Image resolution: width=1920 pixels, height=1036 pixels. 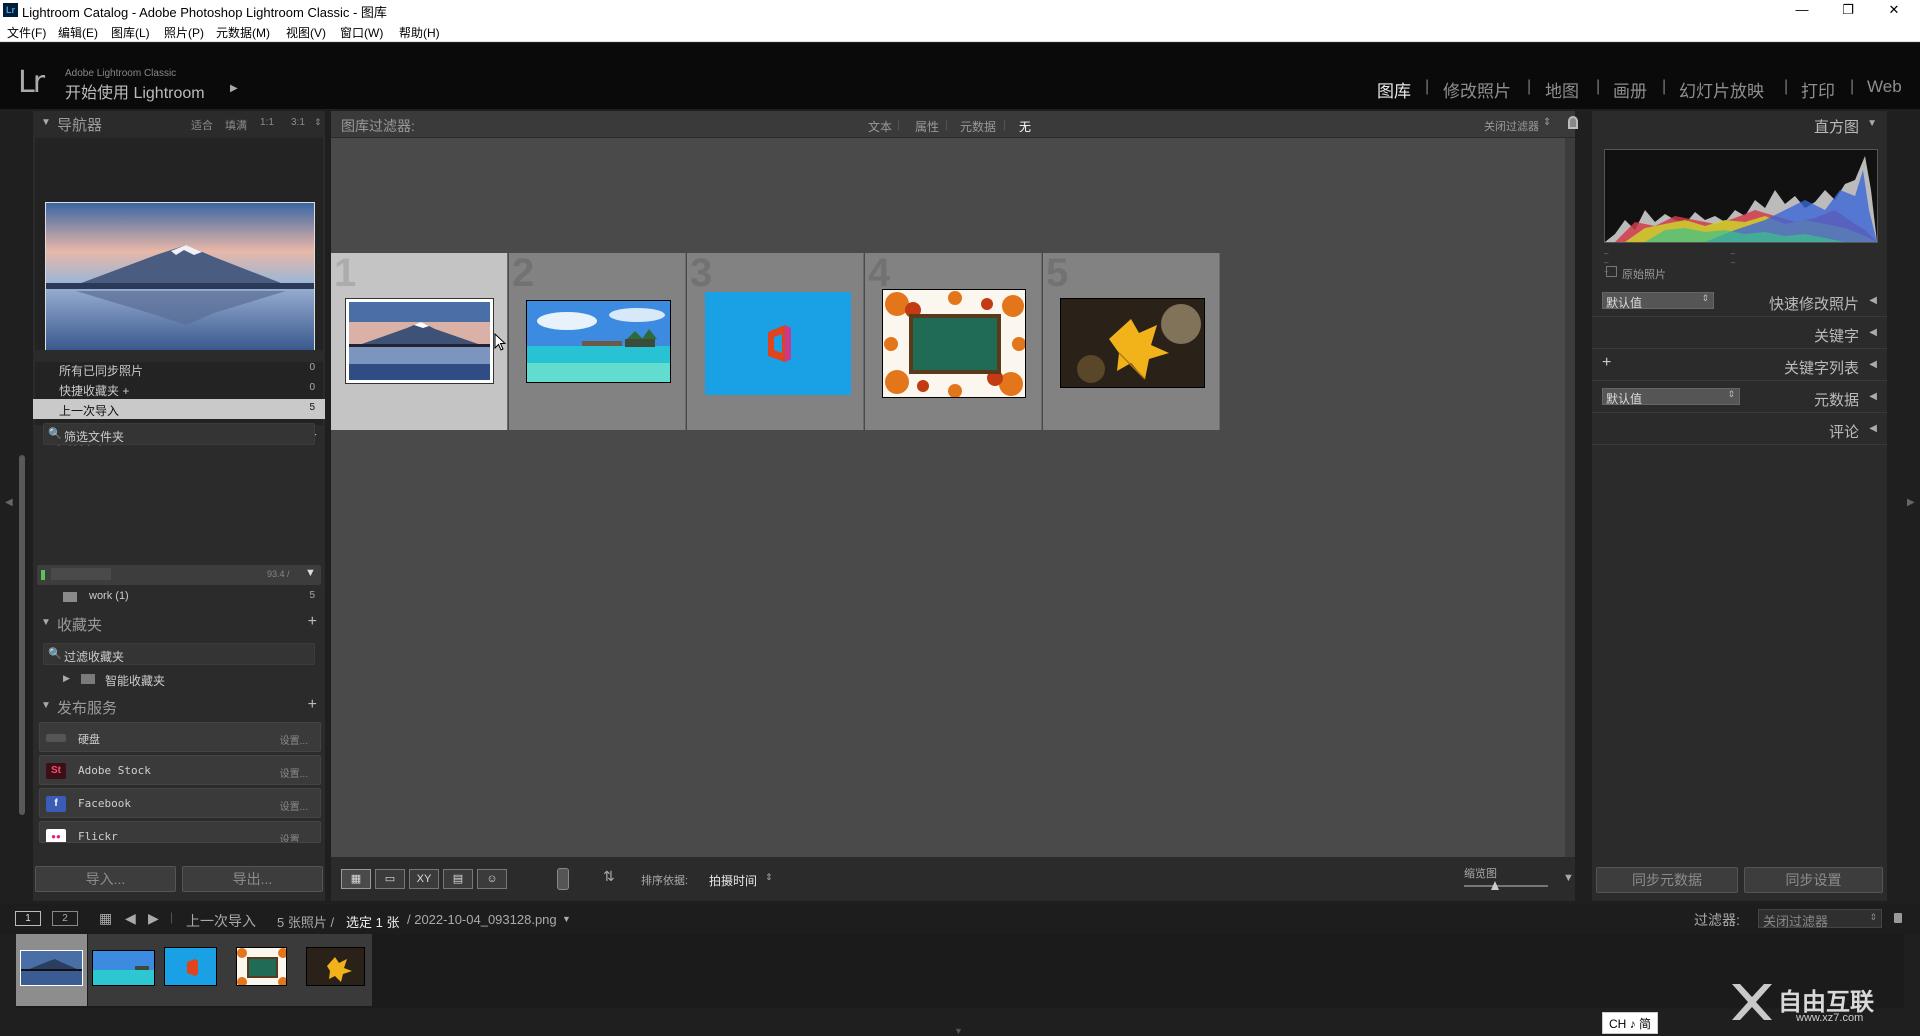 What do you see at coordinates (609, 876) in the screenshot?
I see `sort-direction-icon: ⇅` at bounding box center [609, 876].